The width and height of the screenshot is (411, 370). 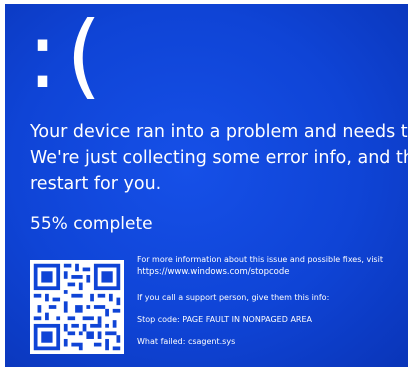 I want to click on sad-face: :(, so click(x=68, y=56).